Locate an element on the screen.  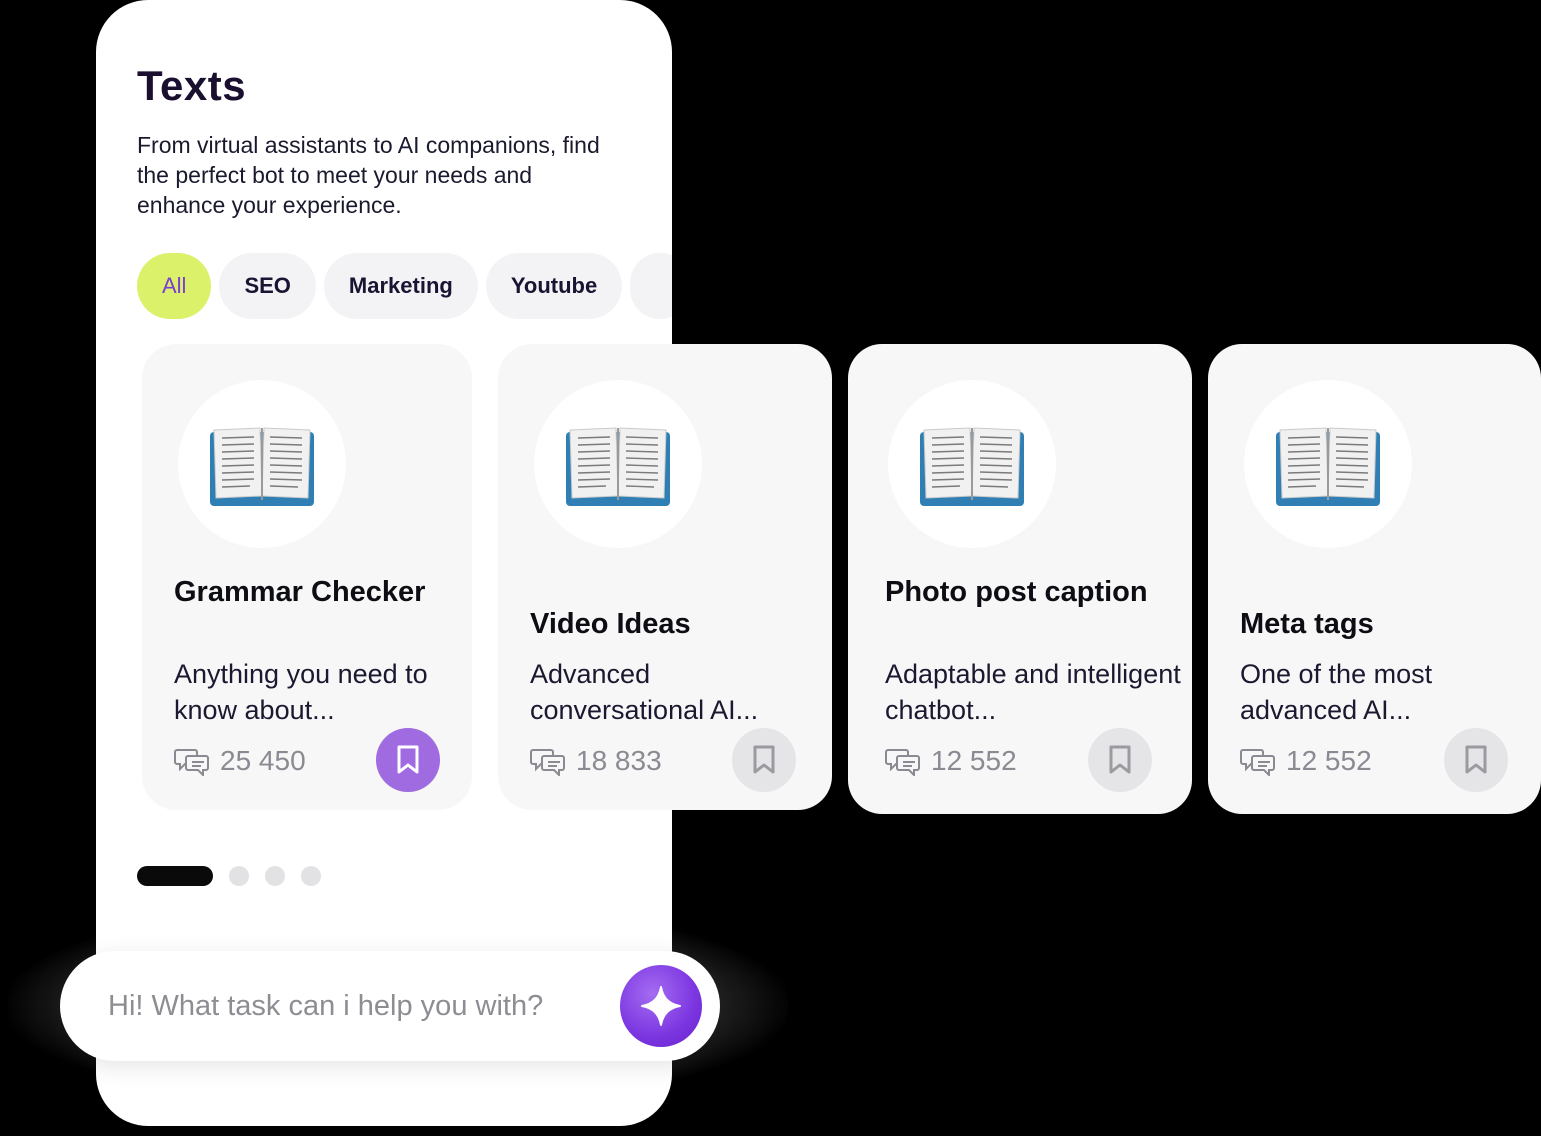
usage-count: 25 450 is located at coordinates (263, 760).